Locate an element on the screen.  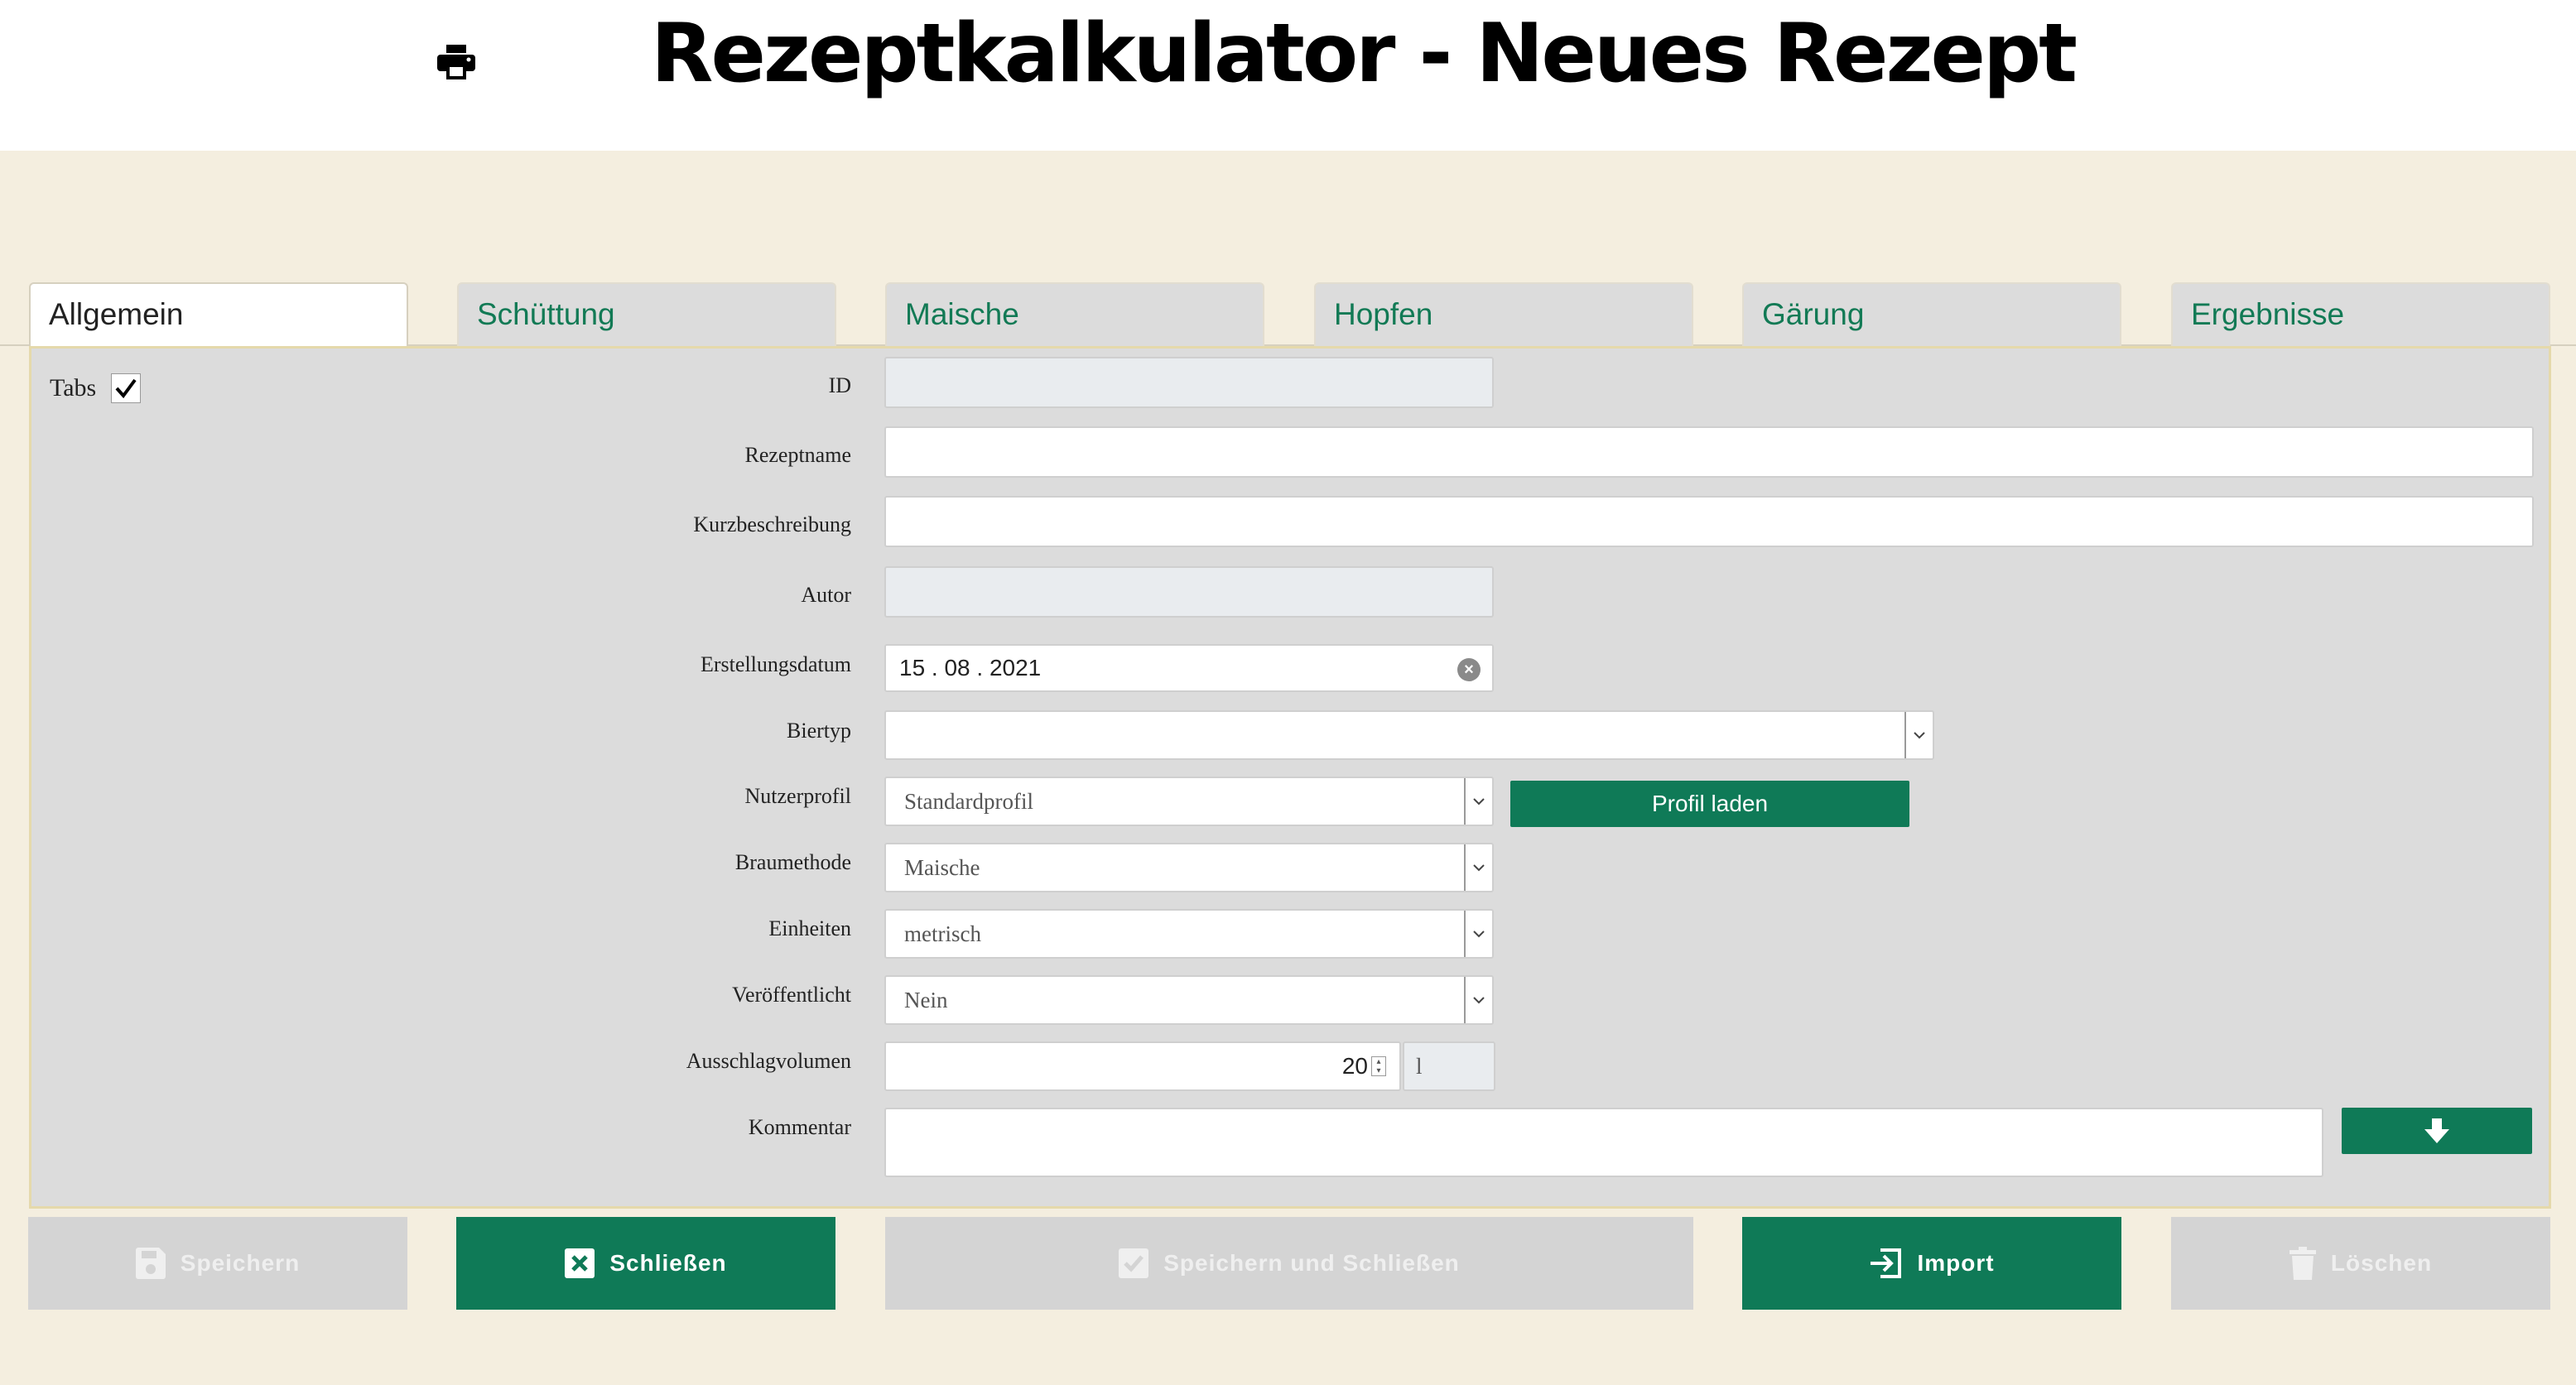
einheiten-select: metrisch is located at coordinates (1189, 934).